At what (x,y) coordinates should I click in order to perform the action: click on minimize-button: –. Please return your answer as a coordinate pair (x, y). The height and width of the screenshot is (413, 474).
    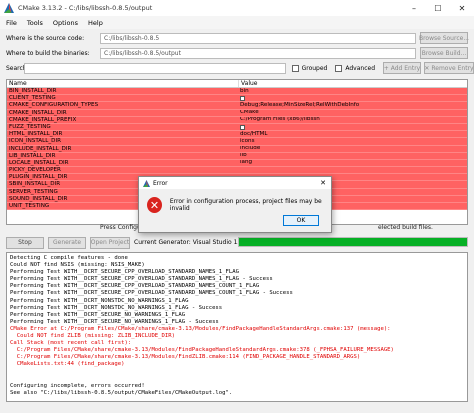
    Looking at the image, I should click on (414, 8).